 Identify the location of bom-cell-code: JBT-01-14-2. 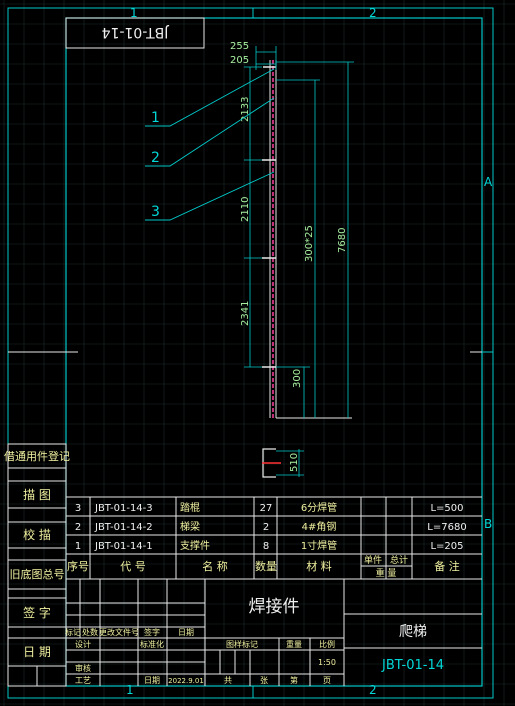
(123, 527).